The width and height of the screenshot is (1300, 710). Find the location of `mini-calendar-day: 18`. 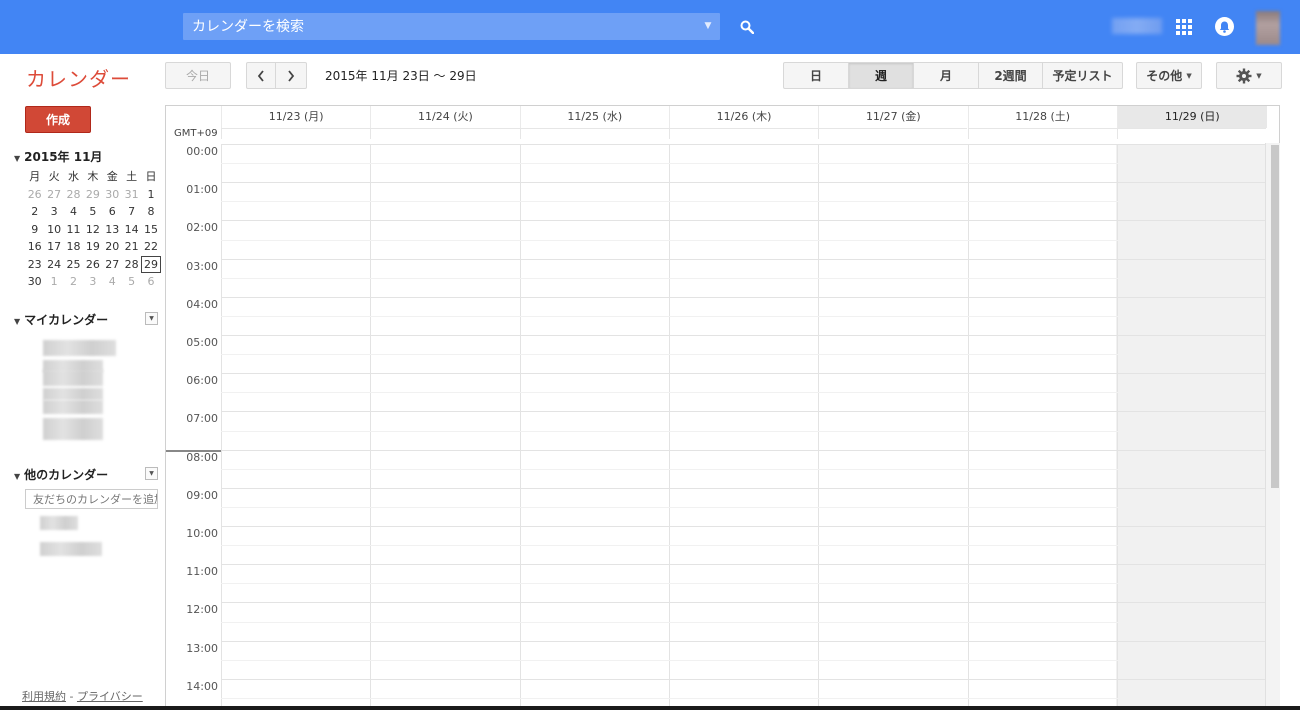

mini-calendar-day: 18 is located at coordinates (73, 247).